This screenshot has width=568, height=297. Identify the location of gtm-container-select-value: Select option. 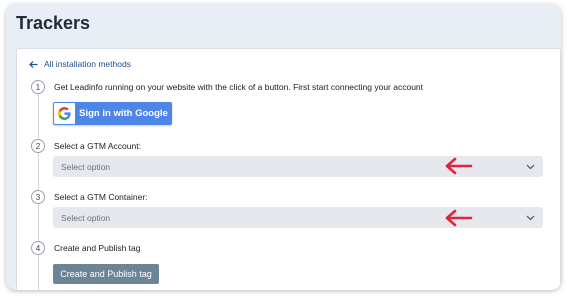
(86, 217).